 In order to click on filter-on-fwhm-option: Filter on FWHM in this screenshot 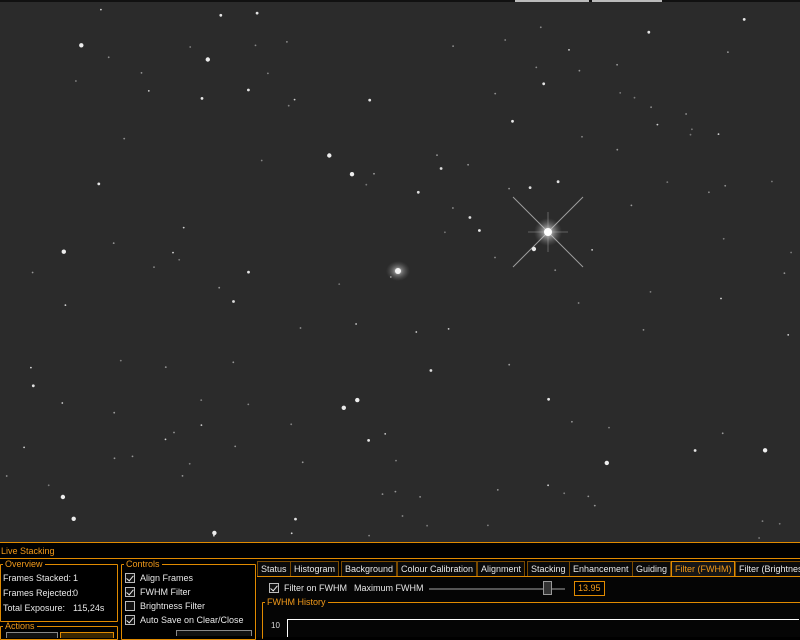, I will do `click(308, 588)`.